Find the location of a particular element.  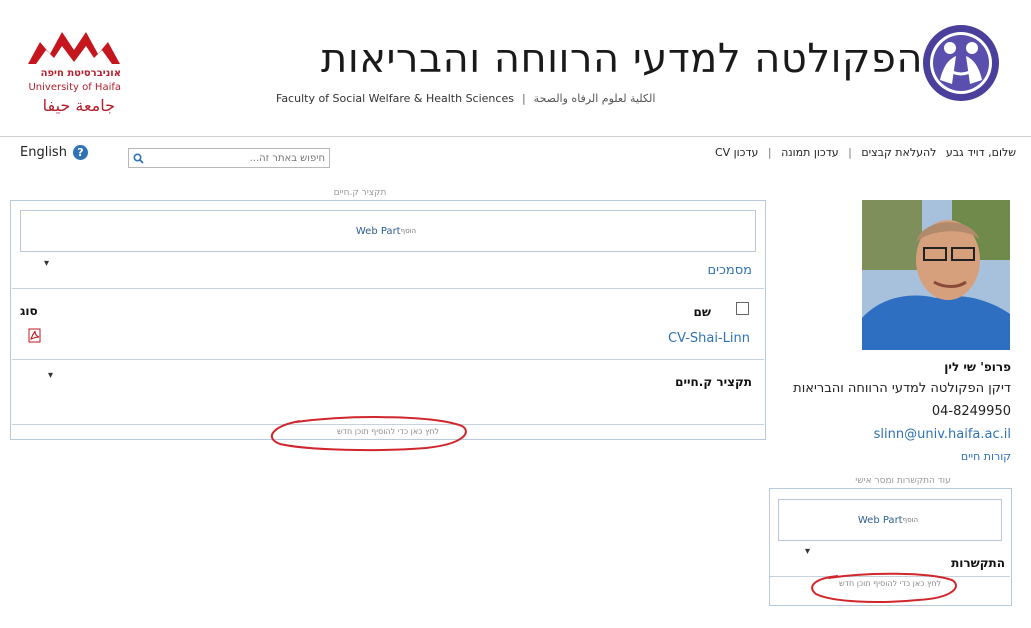

column-header-name: שם is located at coordinates (702, 312).